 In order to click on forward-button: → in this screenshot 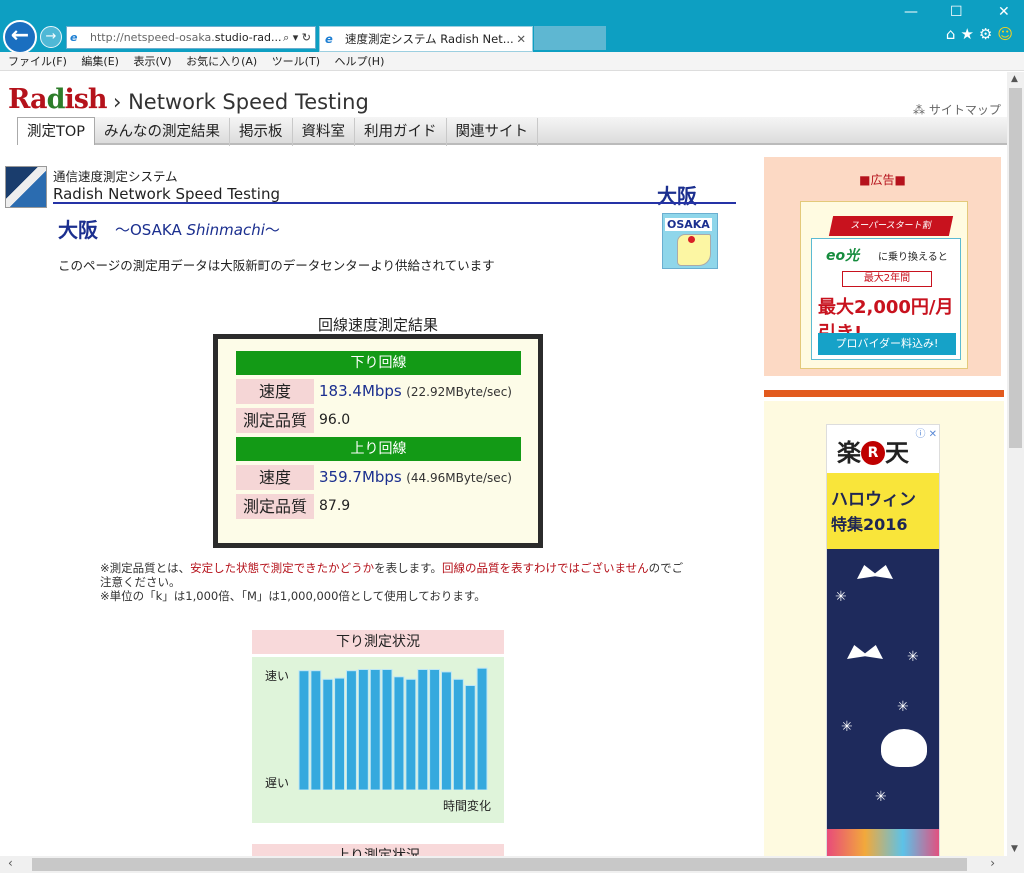, I will do `click(51, 37)`.